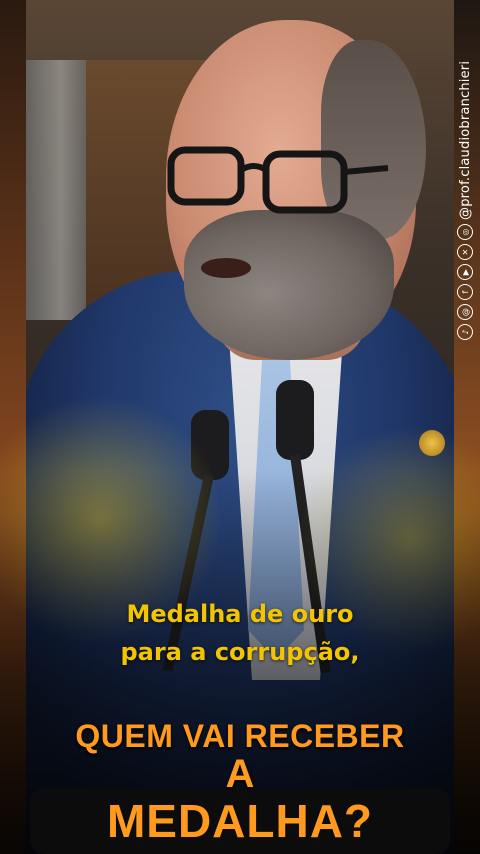 The width and height of the screenshot is (480, 854). Describe the element at coordinates (465, 292) in the screenshot. I see `facebook-icon: f` at that location.